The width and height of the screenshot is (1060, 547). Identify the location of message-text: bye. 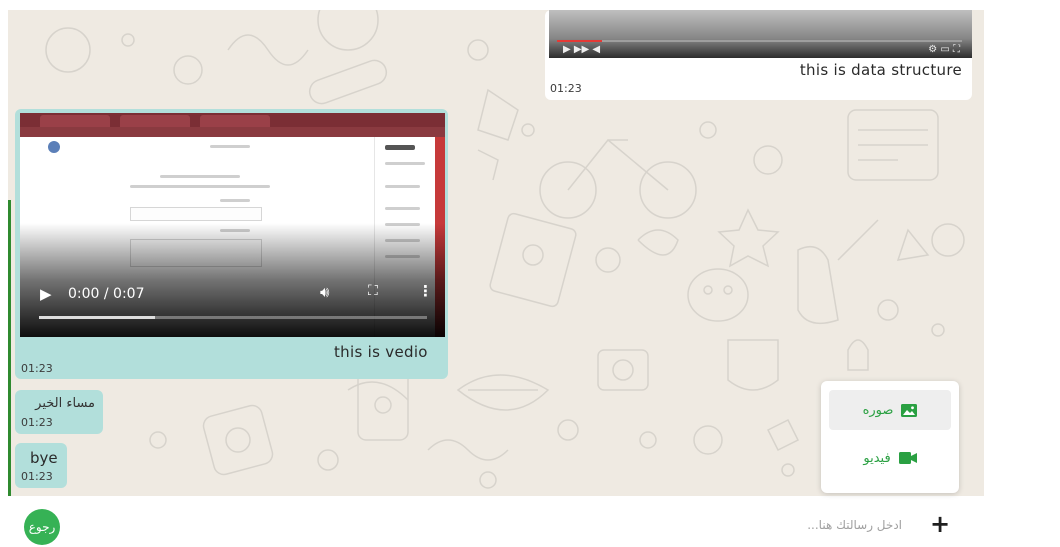
(44, 458).